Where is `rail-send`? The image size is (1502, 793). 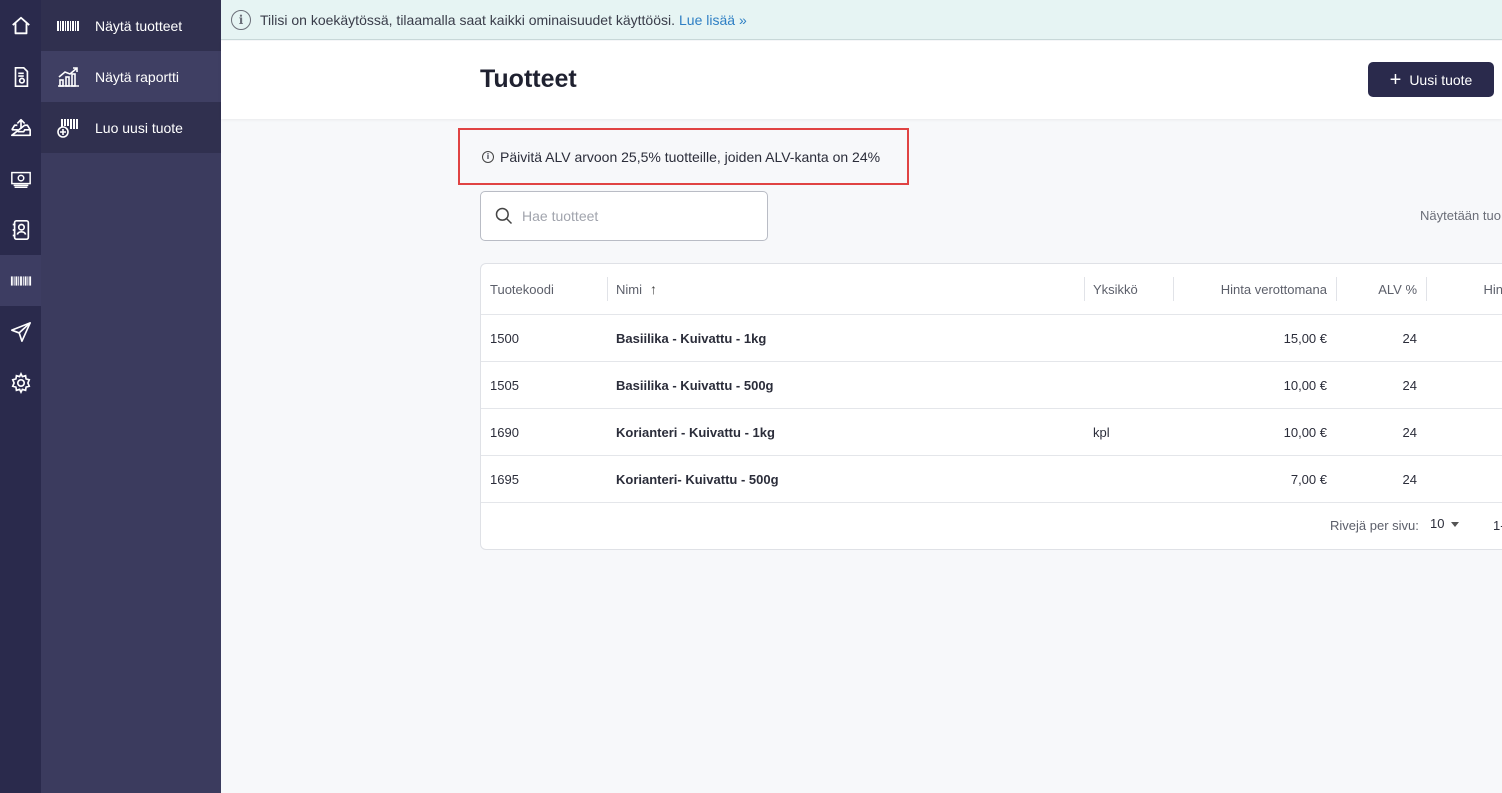 rail-send is located at coordinates (20, 331).